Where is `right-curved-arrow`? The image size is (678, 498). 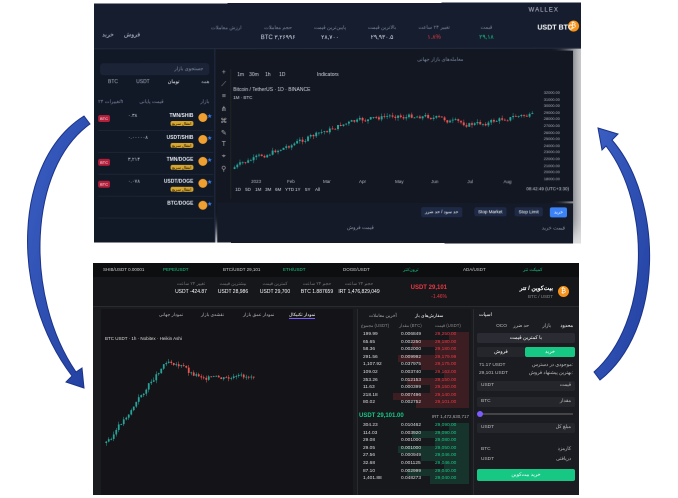
right-curved-arrow is located at coordinates (622, 254).